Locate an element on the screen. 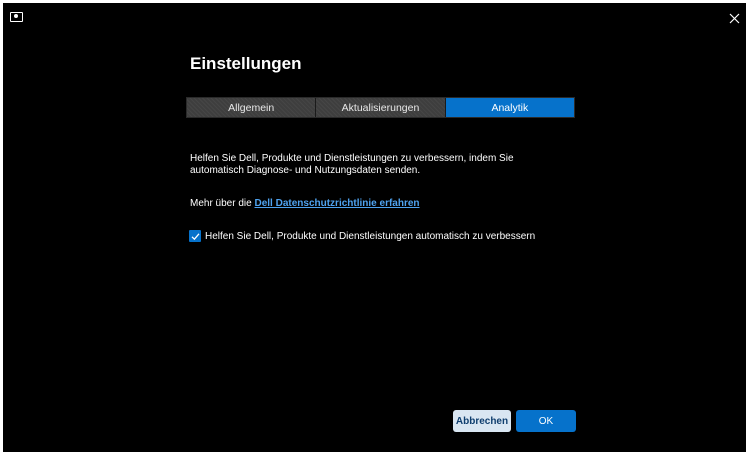 The width and height of the screenshot is (749, 455). close-icon is located at coordinates (734, 18).